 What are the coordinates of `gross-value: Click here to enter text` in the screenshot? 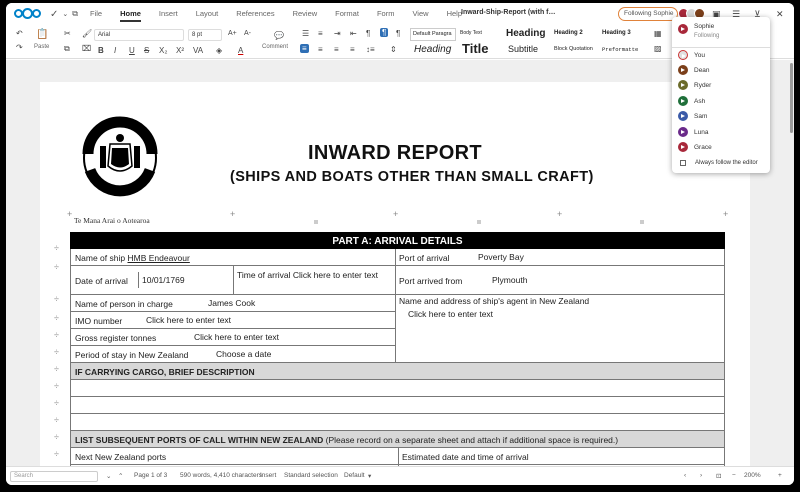 It's located at (236, 337).